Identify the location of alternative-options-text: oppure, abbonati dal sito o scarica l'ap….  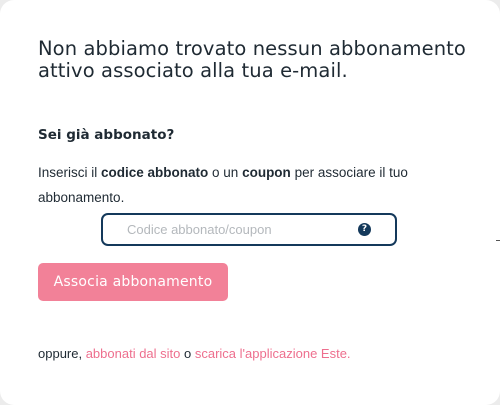
(194, 354).